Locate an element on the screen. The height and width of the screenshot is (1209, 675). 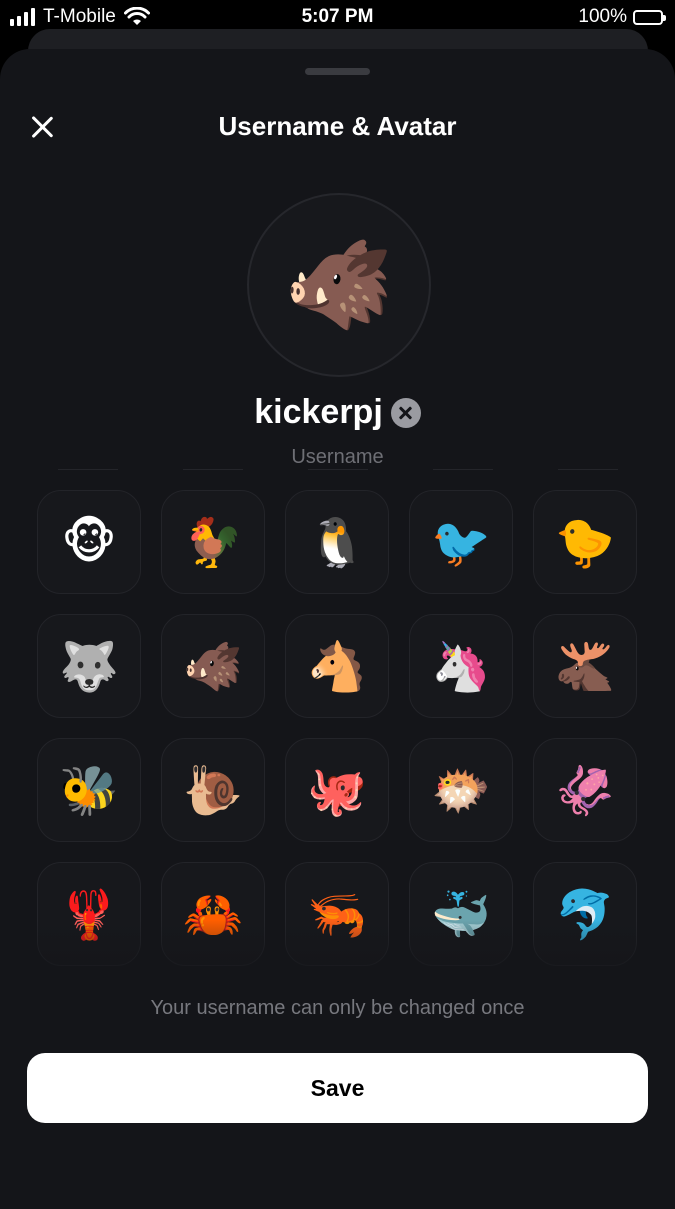
emoji-tile-puffin: 🐧 is located at coordinates (337, 542).